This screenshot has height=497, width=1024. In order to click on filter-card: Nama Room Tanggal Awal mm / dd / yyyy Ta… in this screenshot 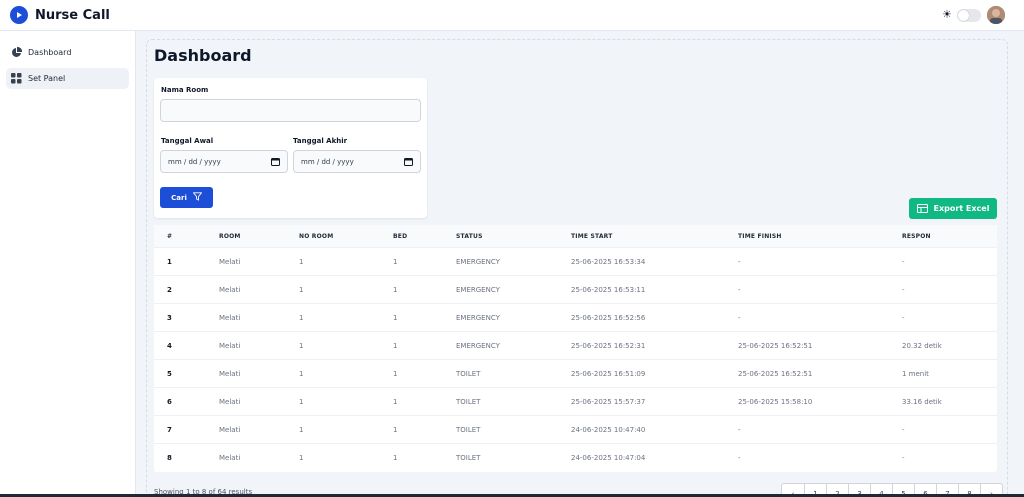, I will do `click(290, 148)`.